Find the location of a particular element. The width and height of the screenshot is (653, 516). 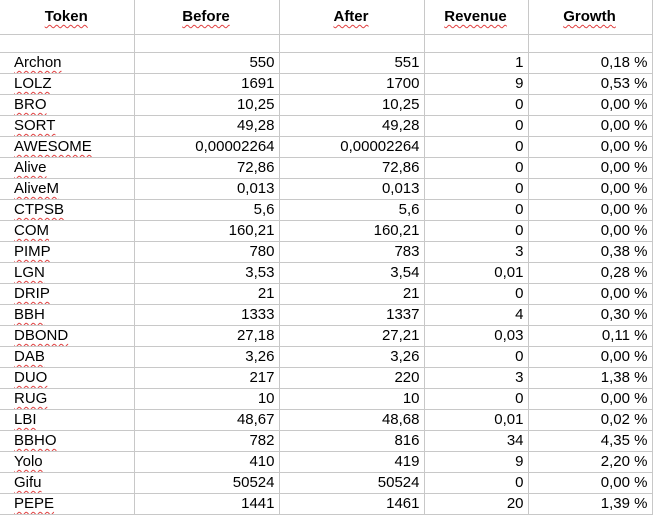

token-cell: AWESOME is located at coordinates (67, 147).